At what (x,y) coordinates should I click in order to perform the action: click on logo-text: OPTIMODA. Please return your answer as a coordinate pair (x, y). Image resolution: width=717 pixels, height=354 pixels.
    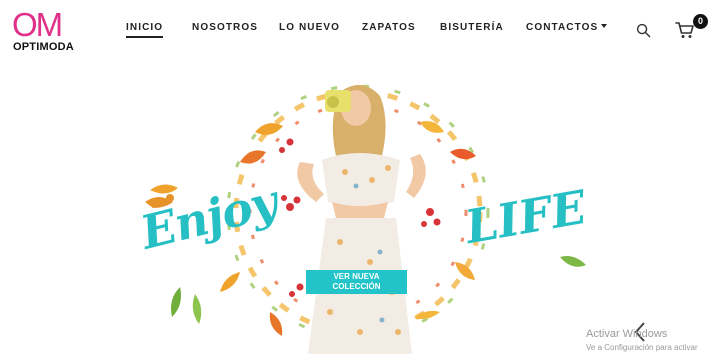
    Looking at the image, I should click on (43, 47).